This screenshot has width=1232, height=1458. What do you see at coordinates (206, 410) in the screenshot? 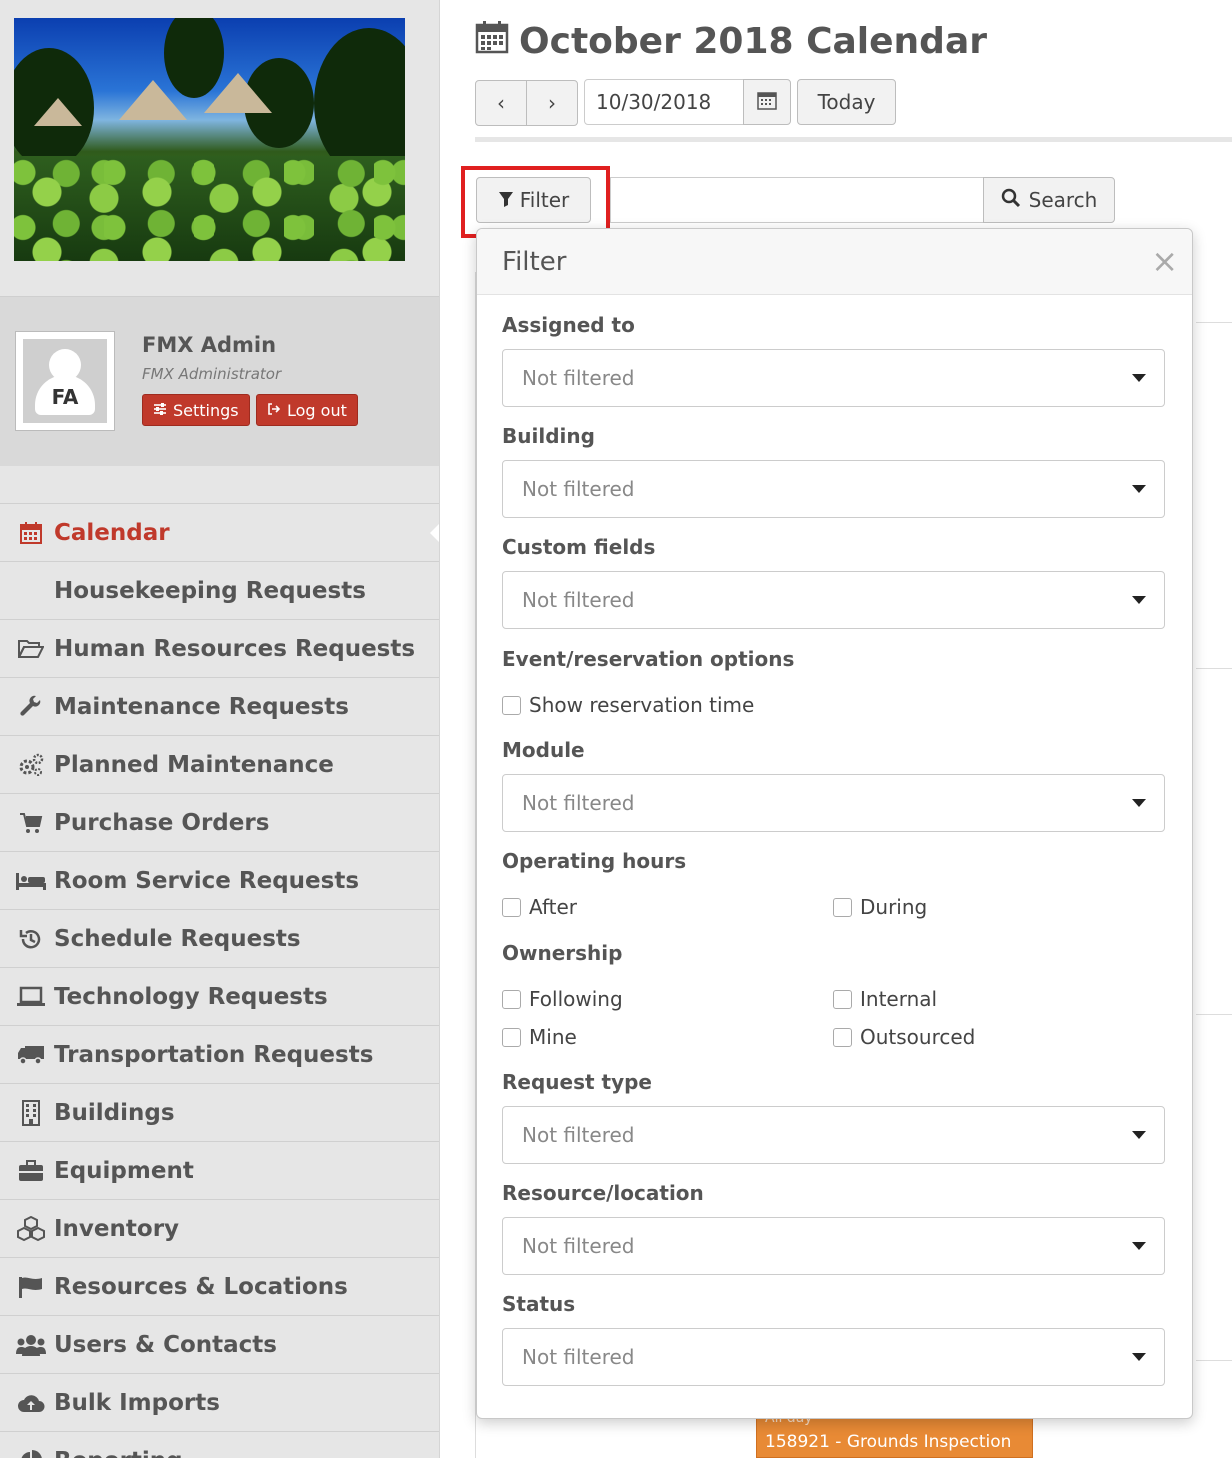
I see `settings-label: Settings` at bounding box center [206, 410].